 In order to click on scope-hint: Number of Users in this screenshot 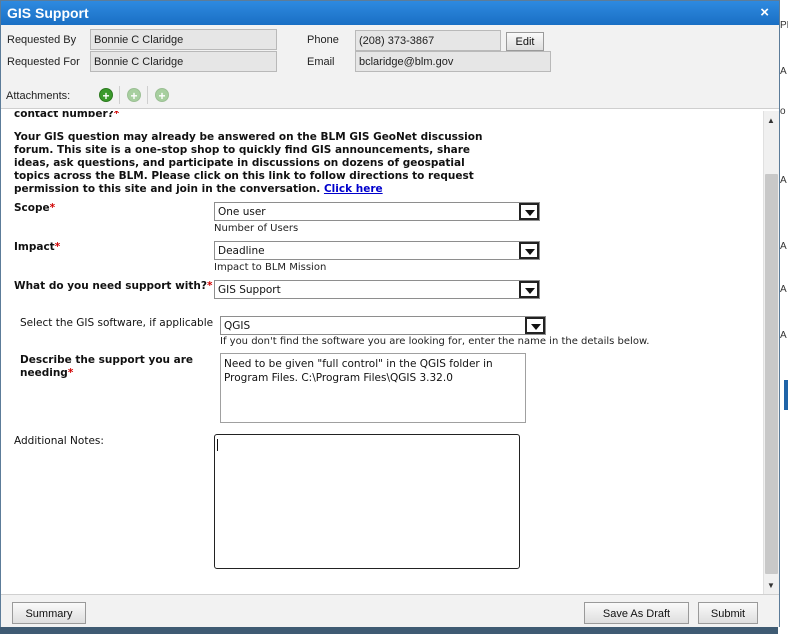, I will do `click(256, 228)`.